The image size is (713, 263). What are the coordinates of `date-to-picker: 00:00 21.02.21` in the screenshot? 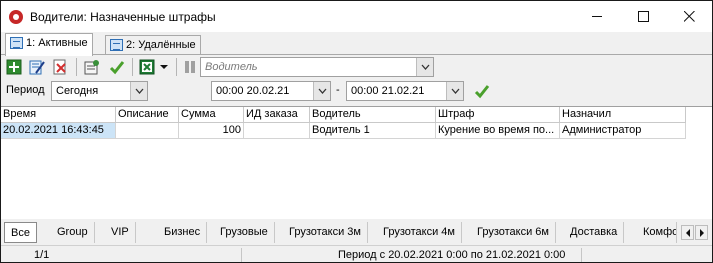 It's located at (405, 91).